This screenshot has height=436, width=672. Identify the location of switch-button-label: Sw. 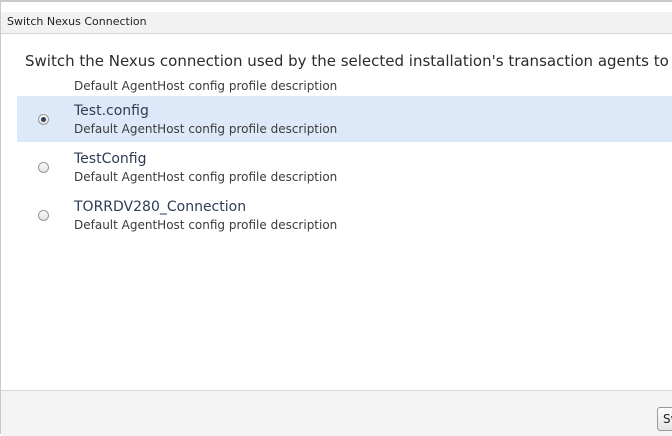
(667, 419).